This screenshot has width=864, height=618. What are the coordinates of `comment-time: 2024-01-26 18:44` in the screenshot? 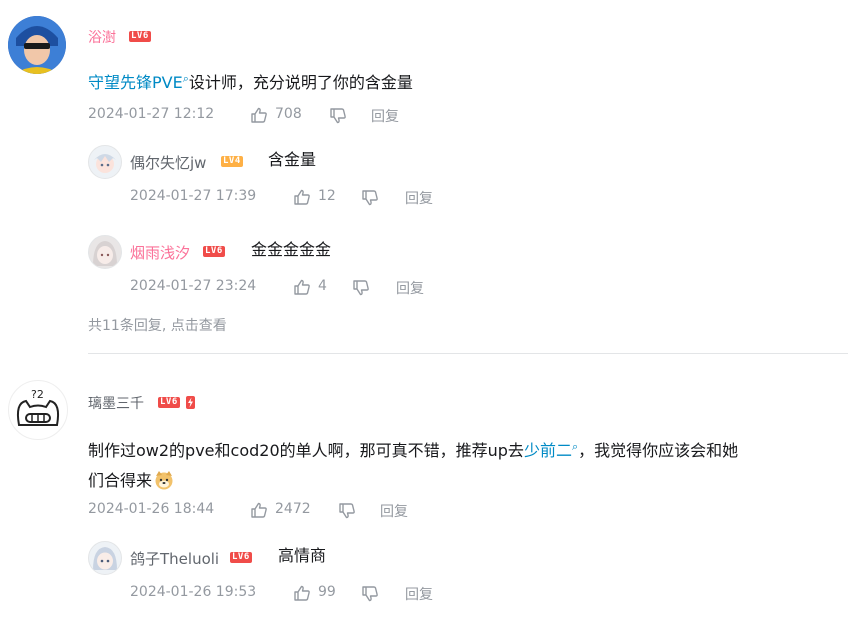 It's located at (151, 509).